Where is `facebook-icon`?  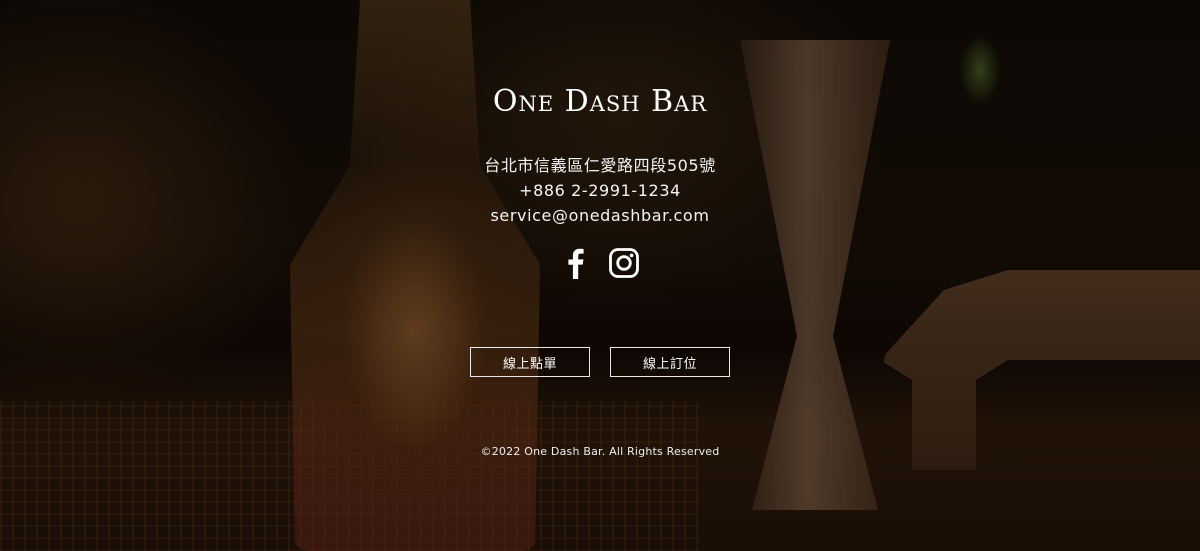
facebook-icon is located at coordinates (576, 263).